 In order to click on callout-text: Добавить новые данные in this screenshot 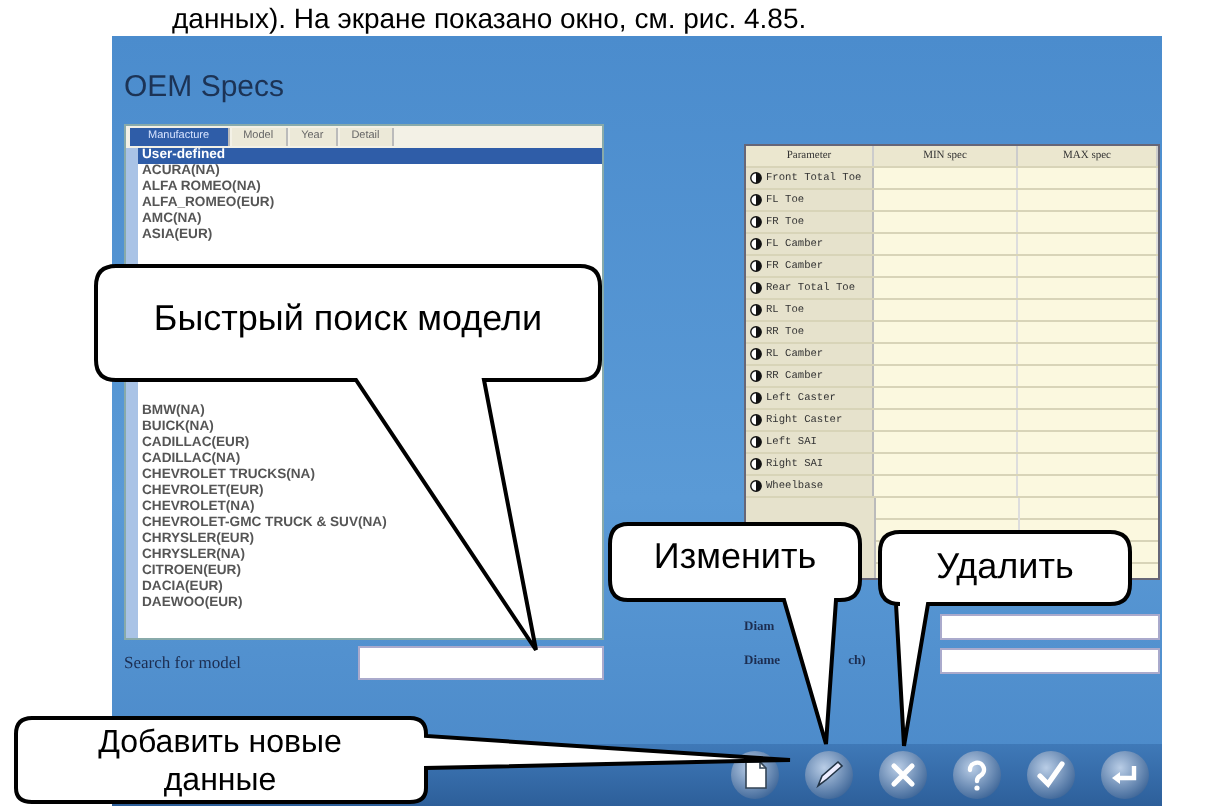, I will do `click(220, 762)`.